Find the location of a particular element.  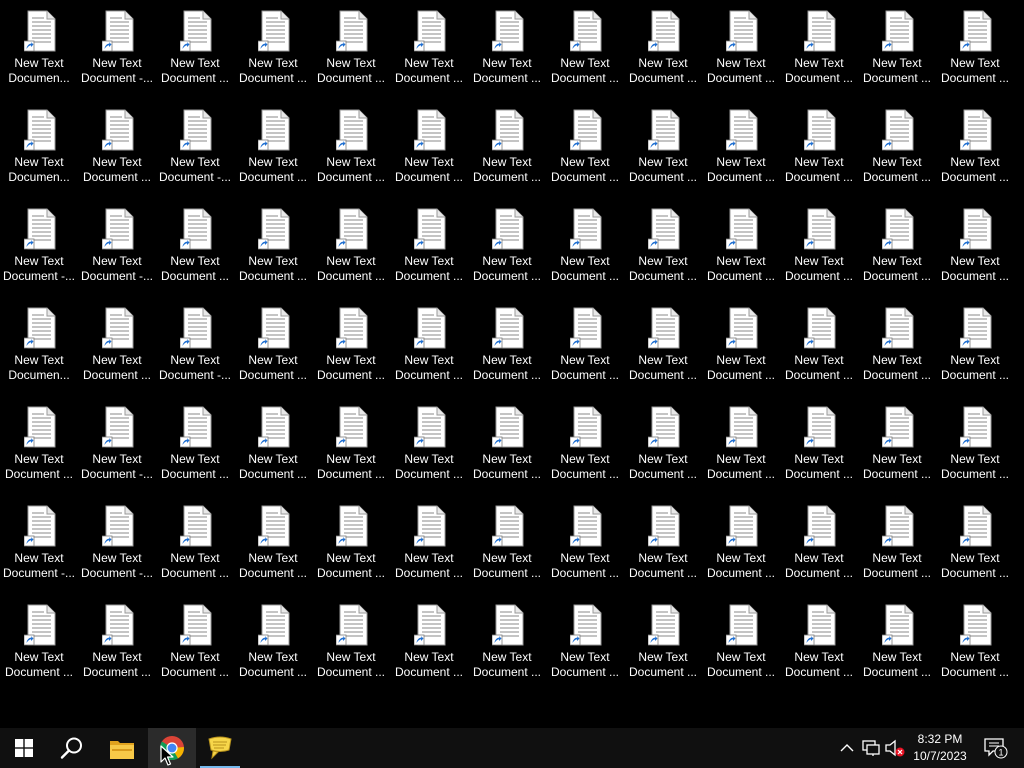

action-center-button: 1 is located at coordinates (998, 748).